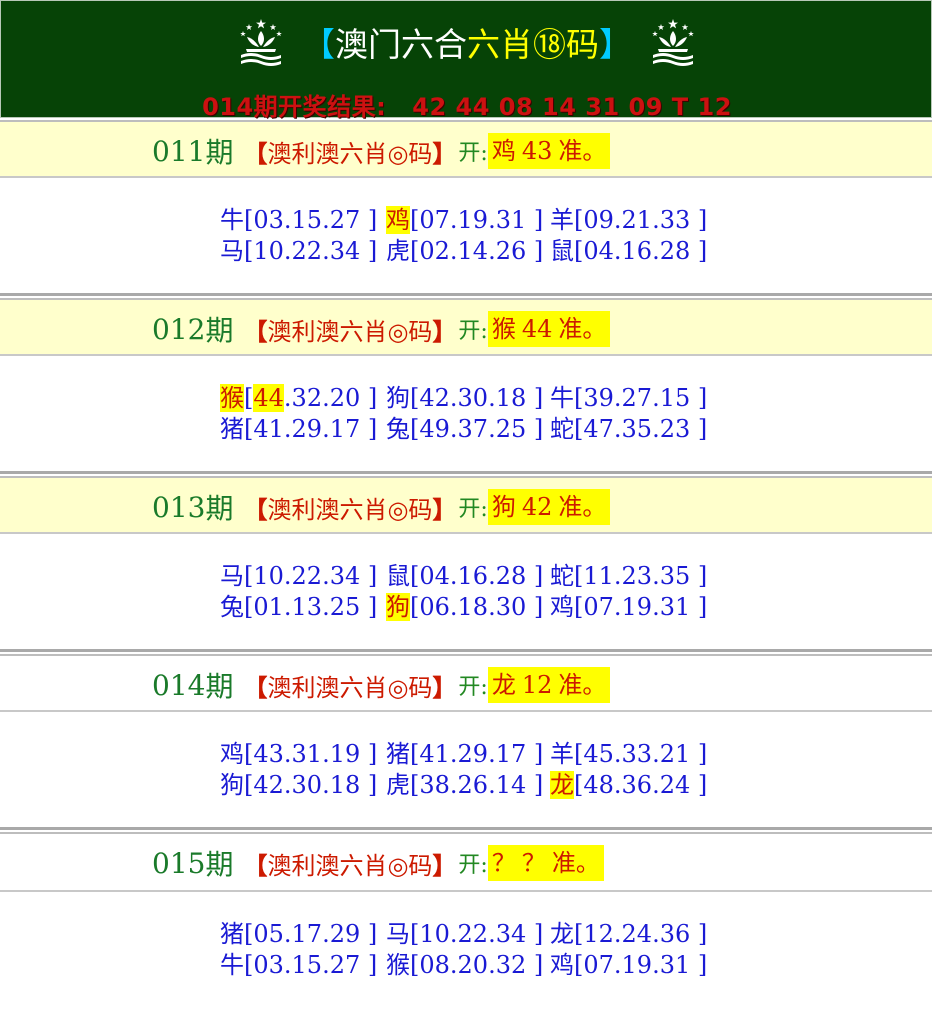 The image size is (932, 1010). What do you see at coordinates (477, 220) in the screenshot?
I see `zodiac-numbers: [07.19.31 ]` at bounding box center [477, 220].